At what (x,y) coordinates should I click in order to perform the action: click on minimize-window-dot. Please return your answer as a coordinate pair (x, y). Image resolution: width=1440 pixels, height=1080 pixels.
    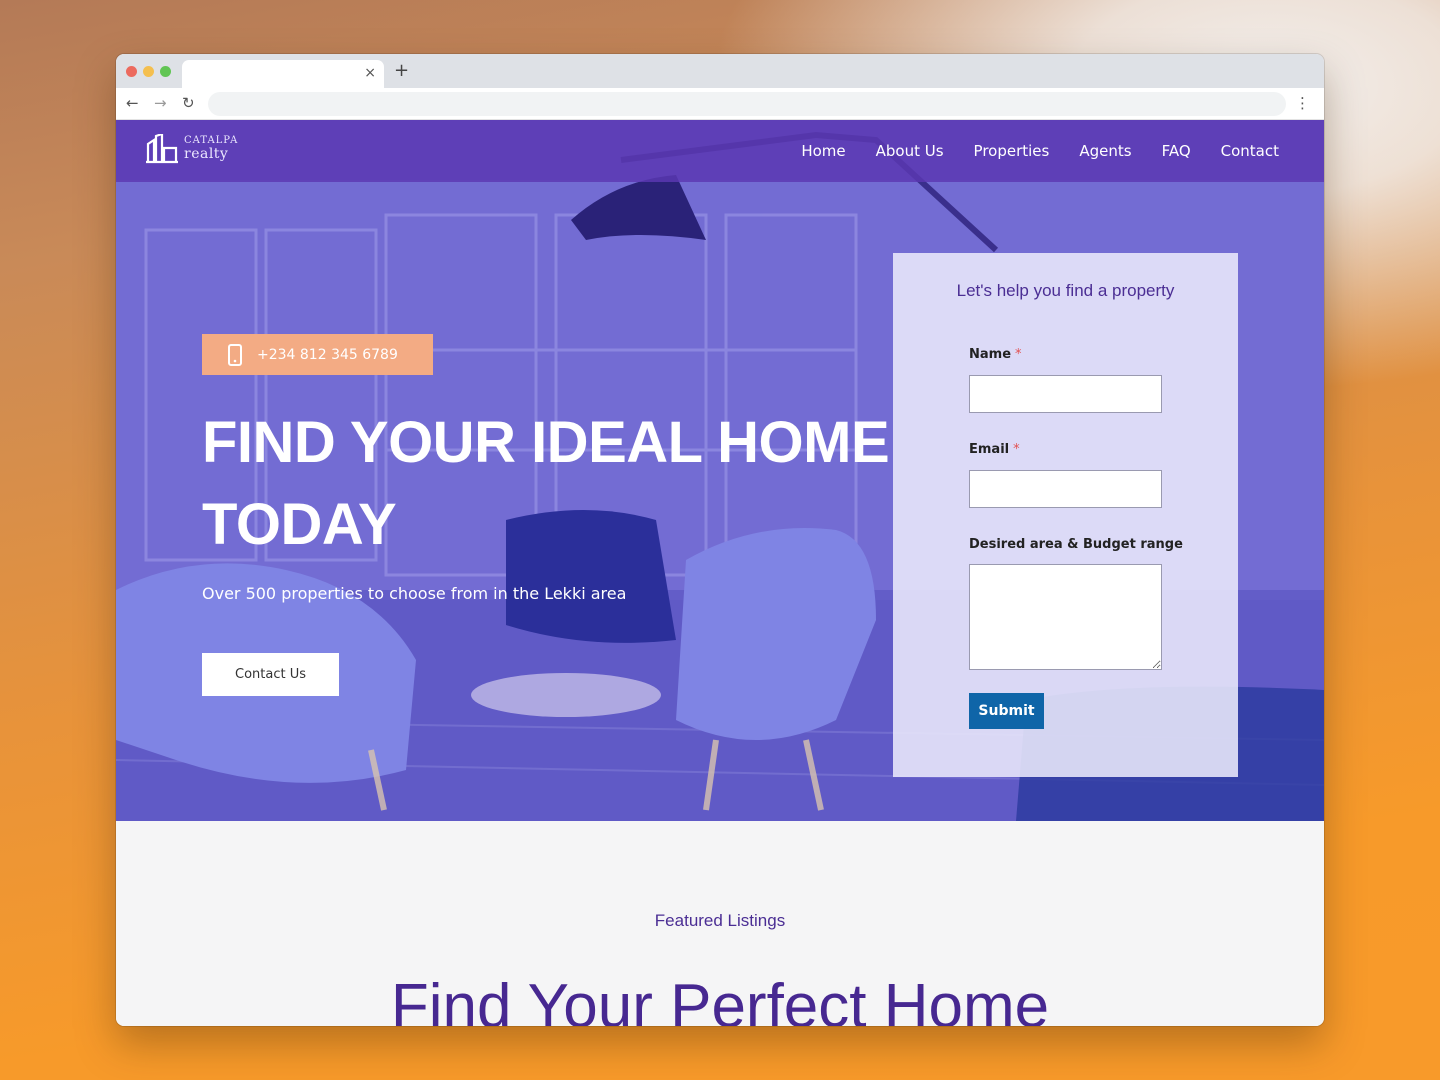
    Looking at the image, I should click on (148, 71).